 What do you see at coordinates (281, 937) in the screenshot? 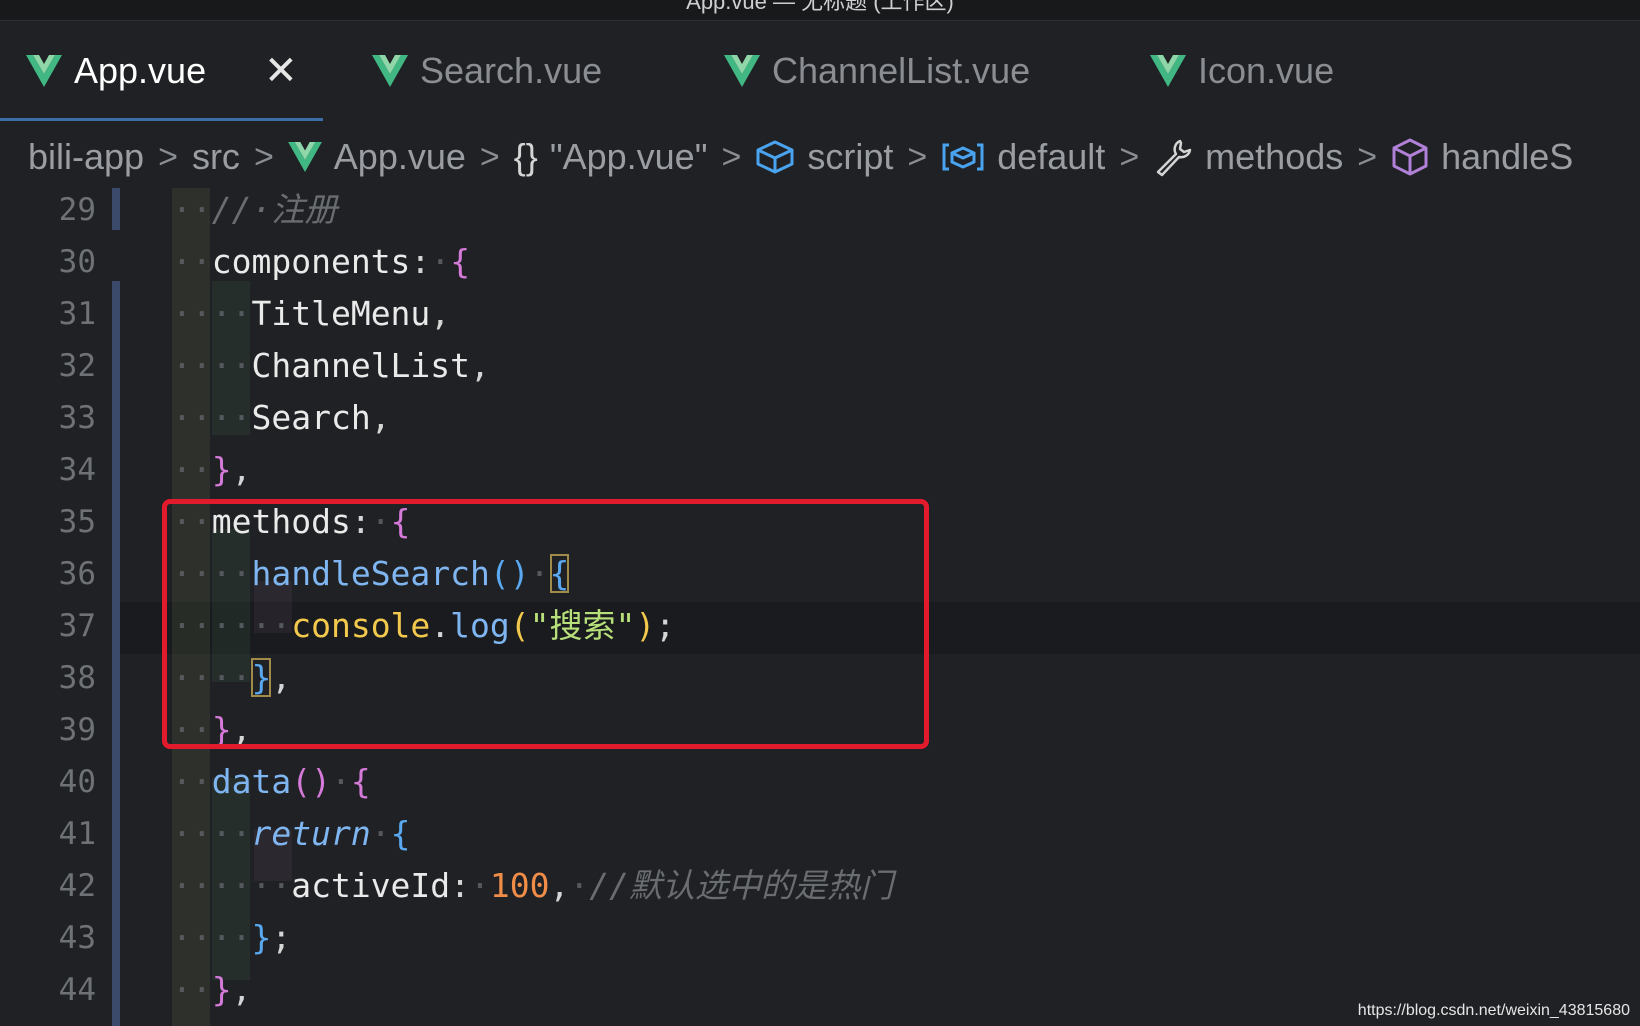
I see `code-token: ;` at bounding box center [281, 937].